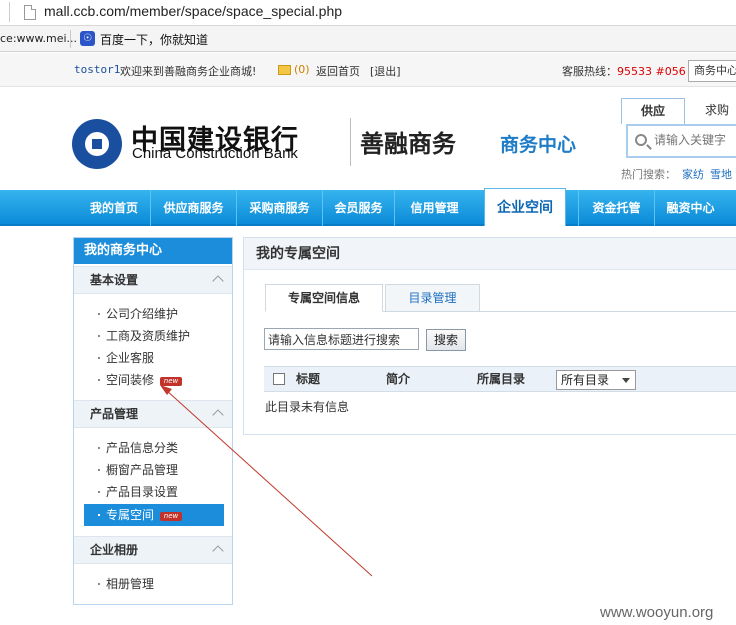 The image size is (736, 625). I want to click on tab-space-info: 专属空间信息, so click(324, 298).